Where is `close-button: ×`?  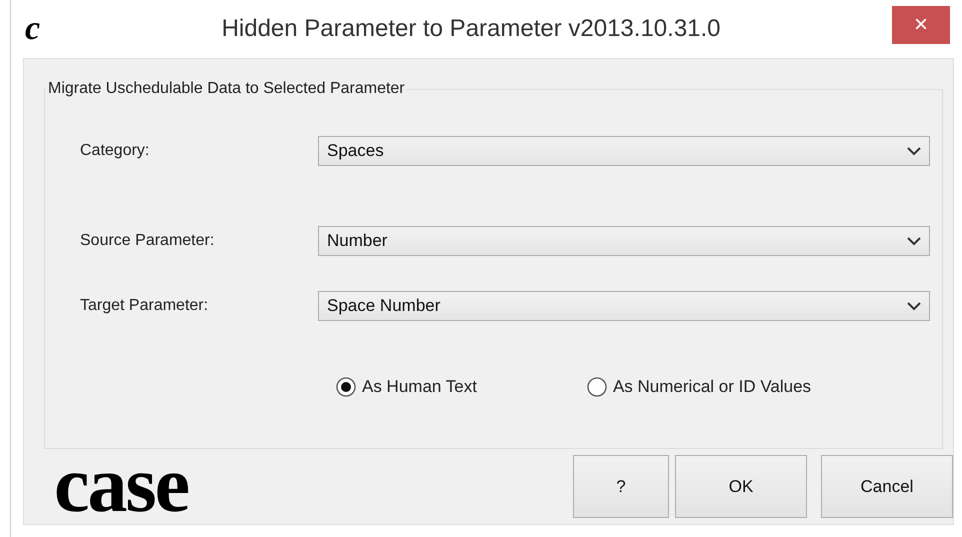 close-button: × is located at coordinates (921, 25).